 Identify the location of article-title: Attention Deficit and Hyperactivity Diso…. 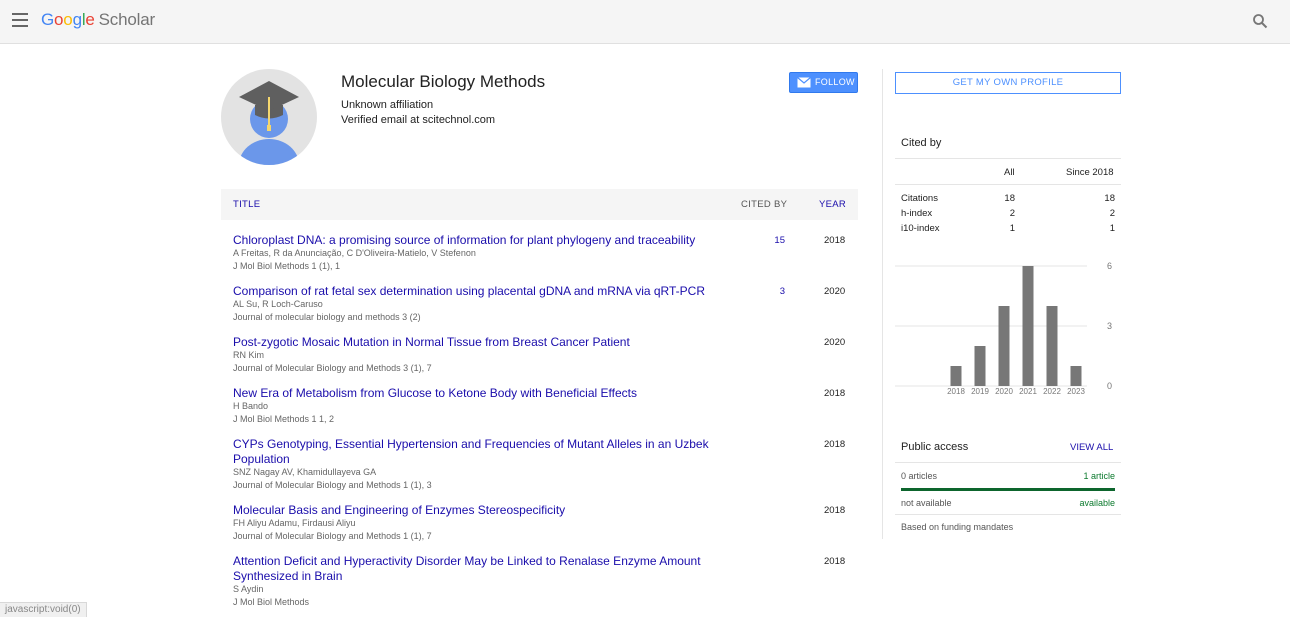
(478, 569).